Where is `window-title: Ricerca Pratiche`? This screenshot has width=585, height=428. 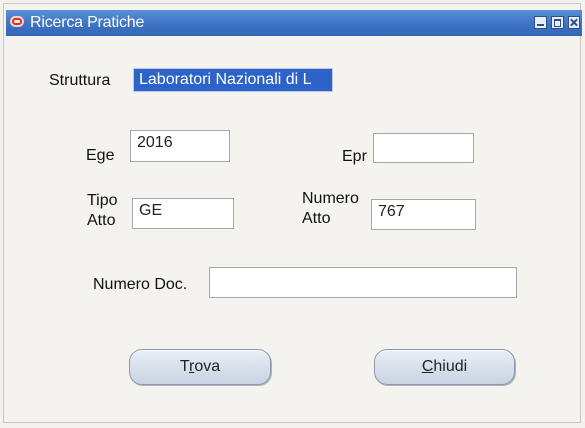 window-title: Ricerca Pratiche is located at coordinates (87, 22).